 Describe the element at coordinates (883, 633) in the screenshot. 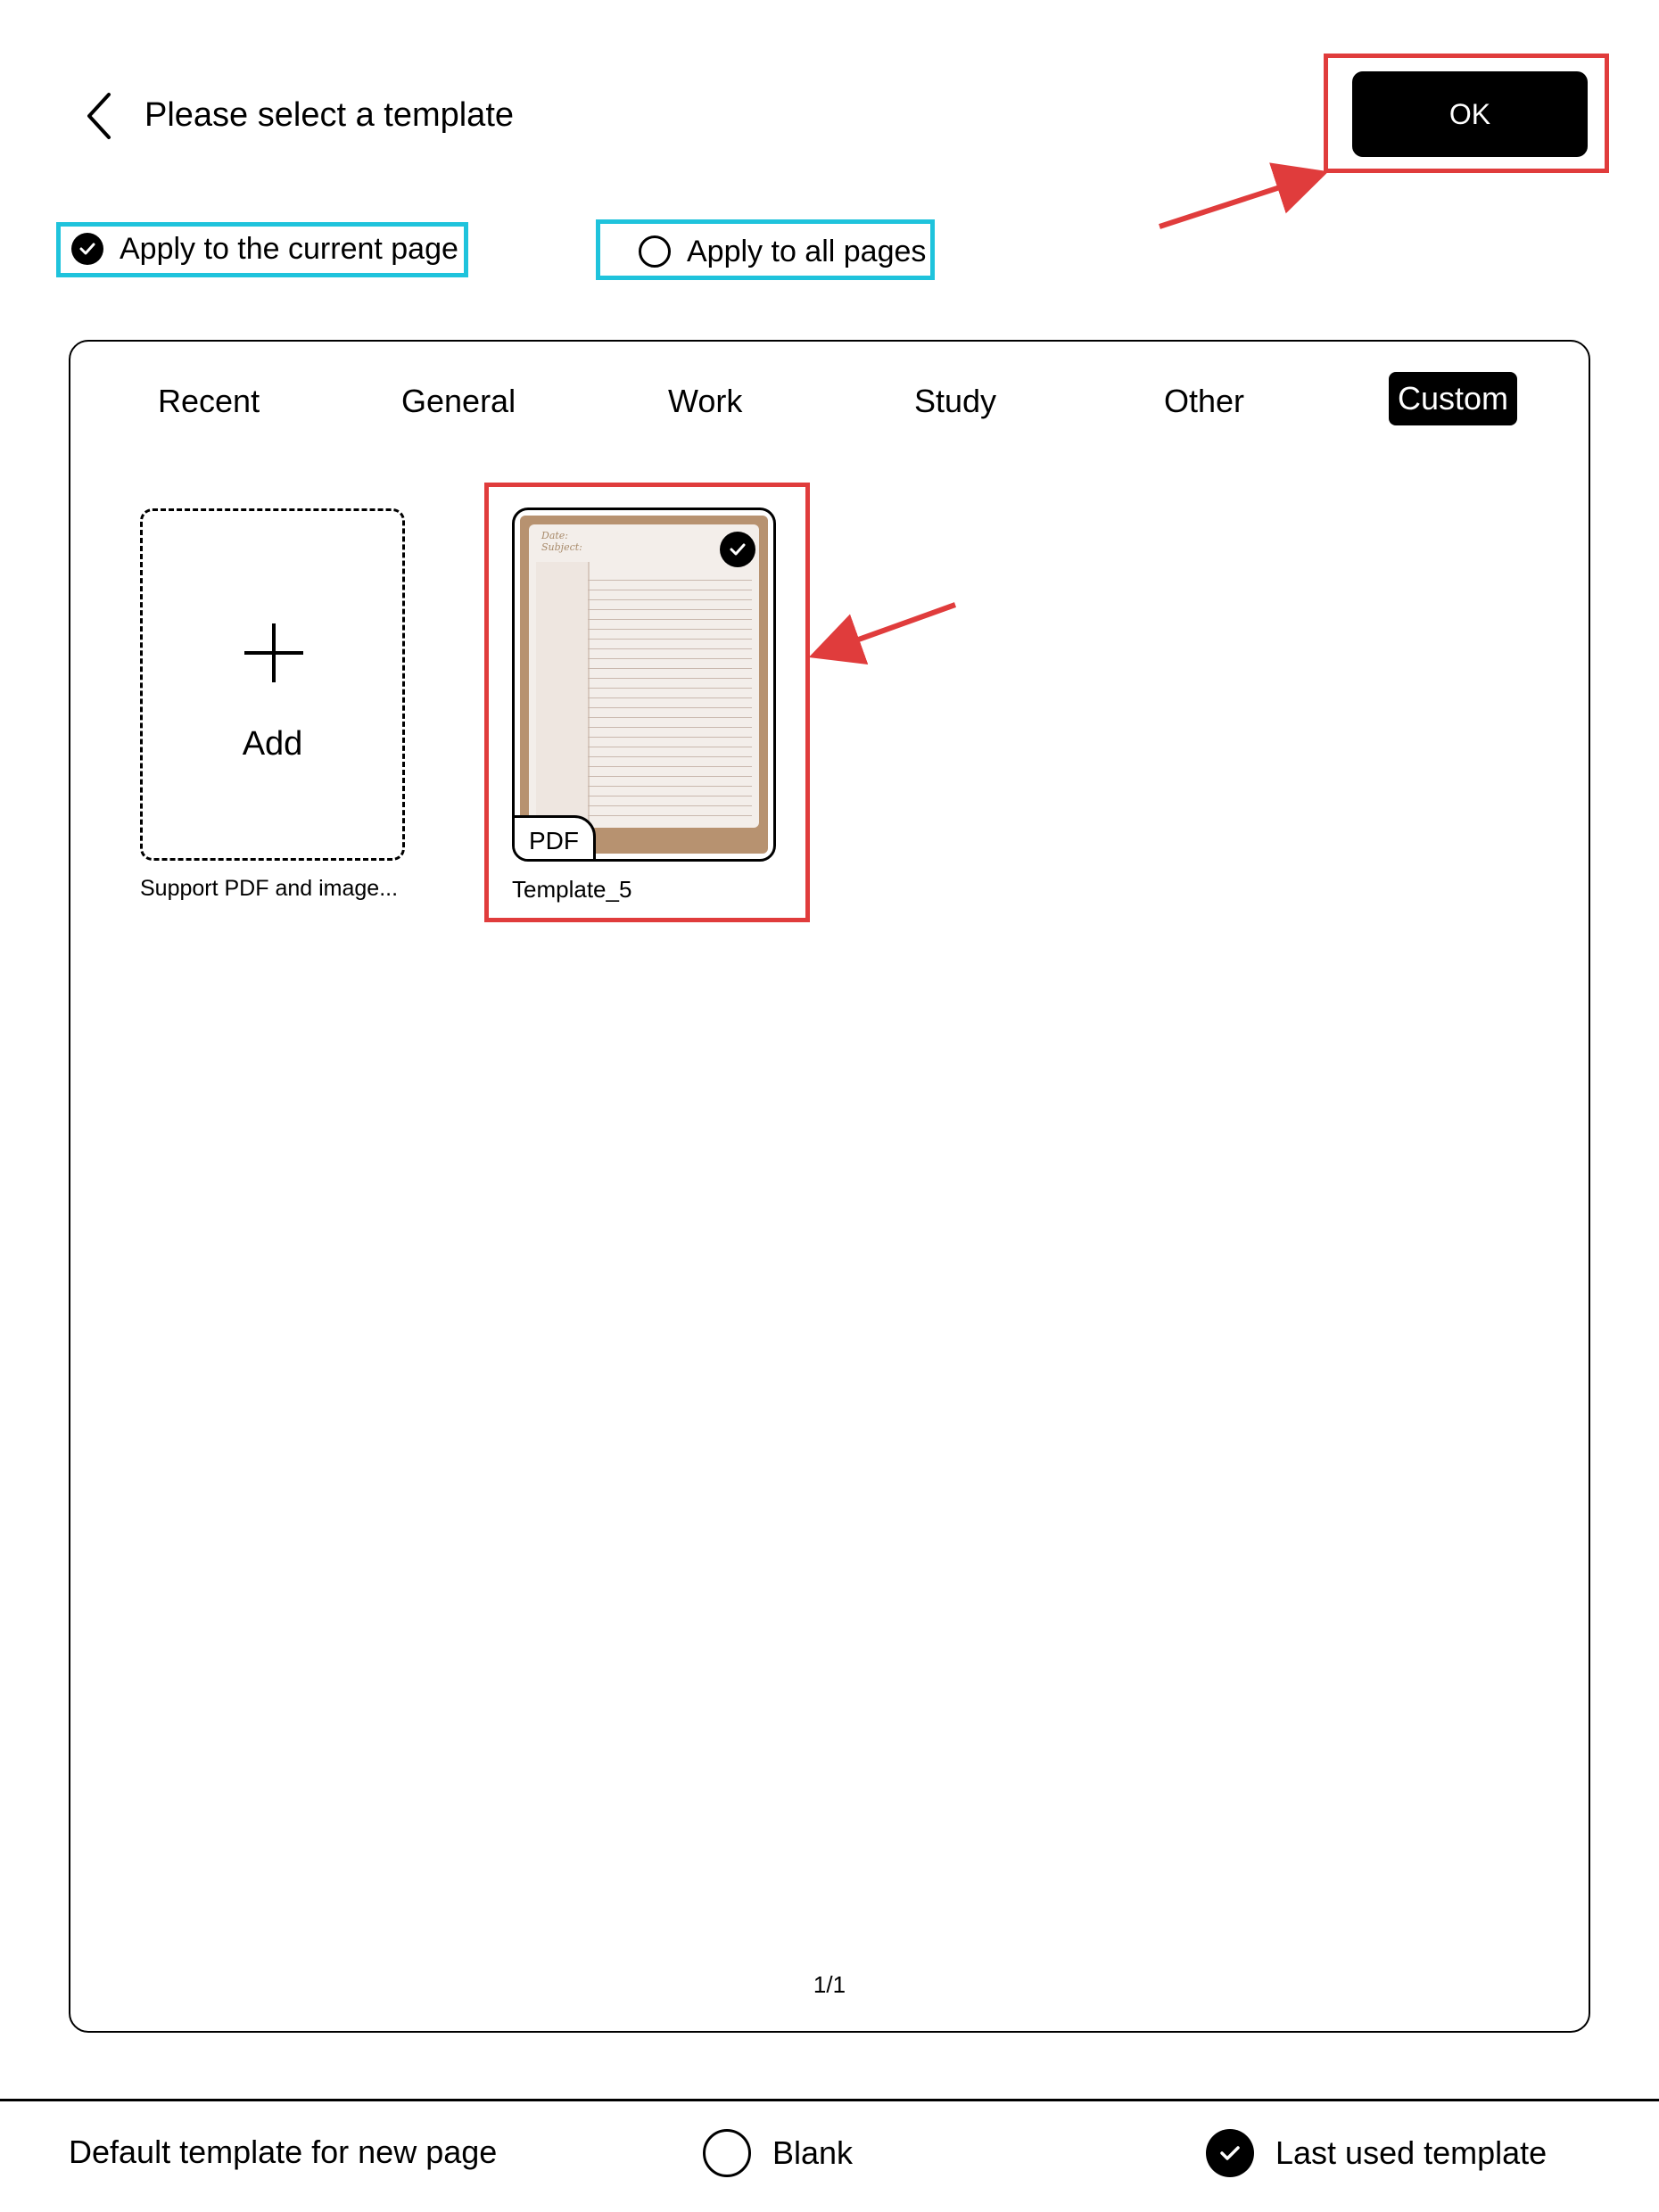

I see `arrow-to-template` at that location.